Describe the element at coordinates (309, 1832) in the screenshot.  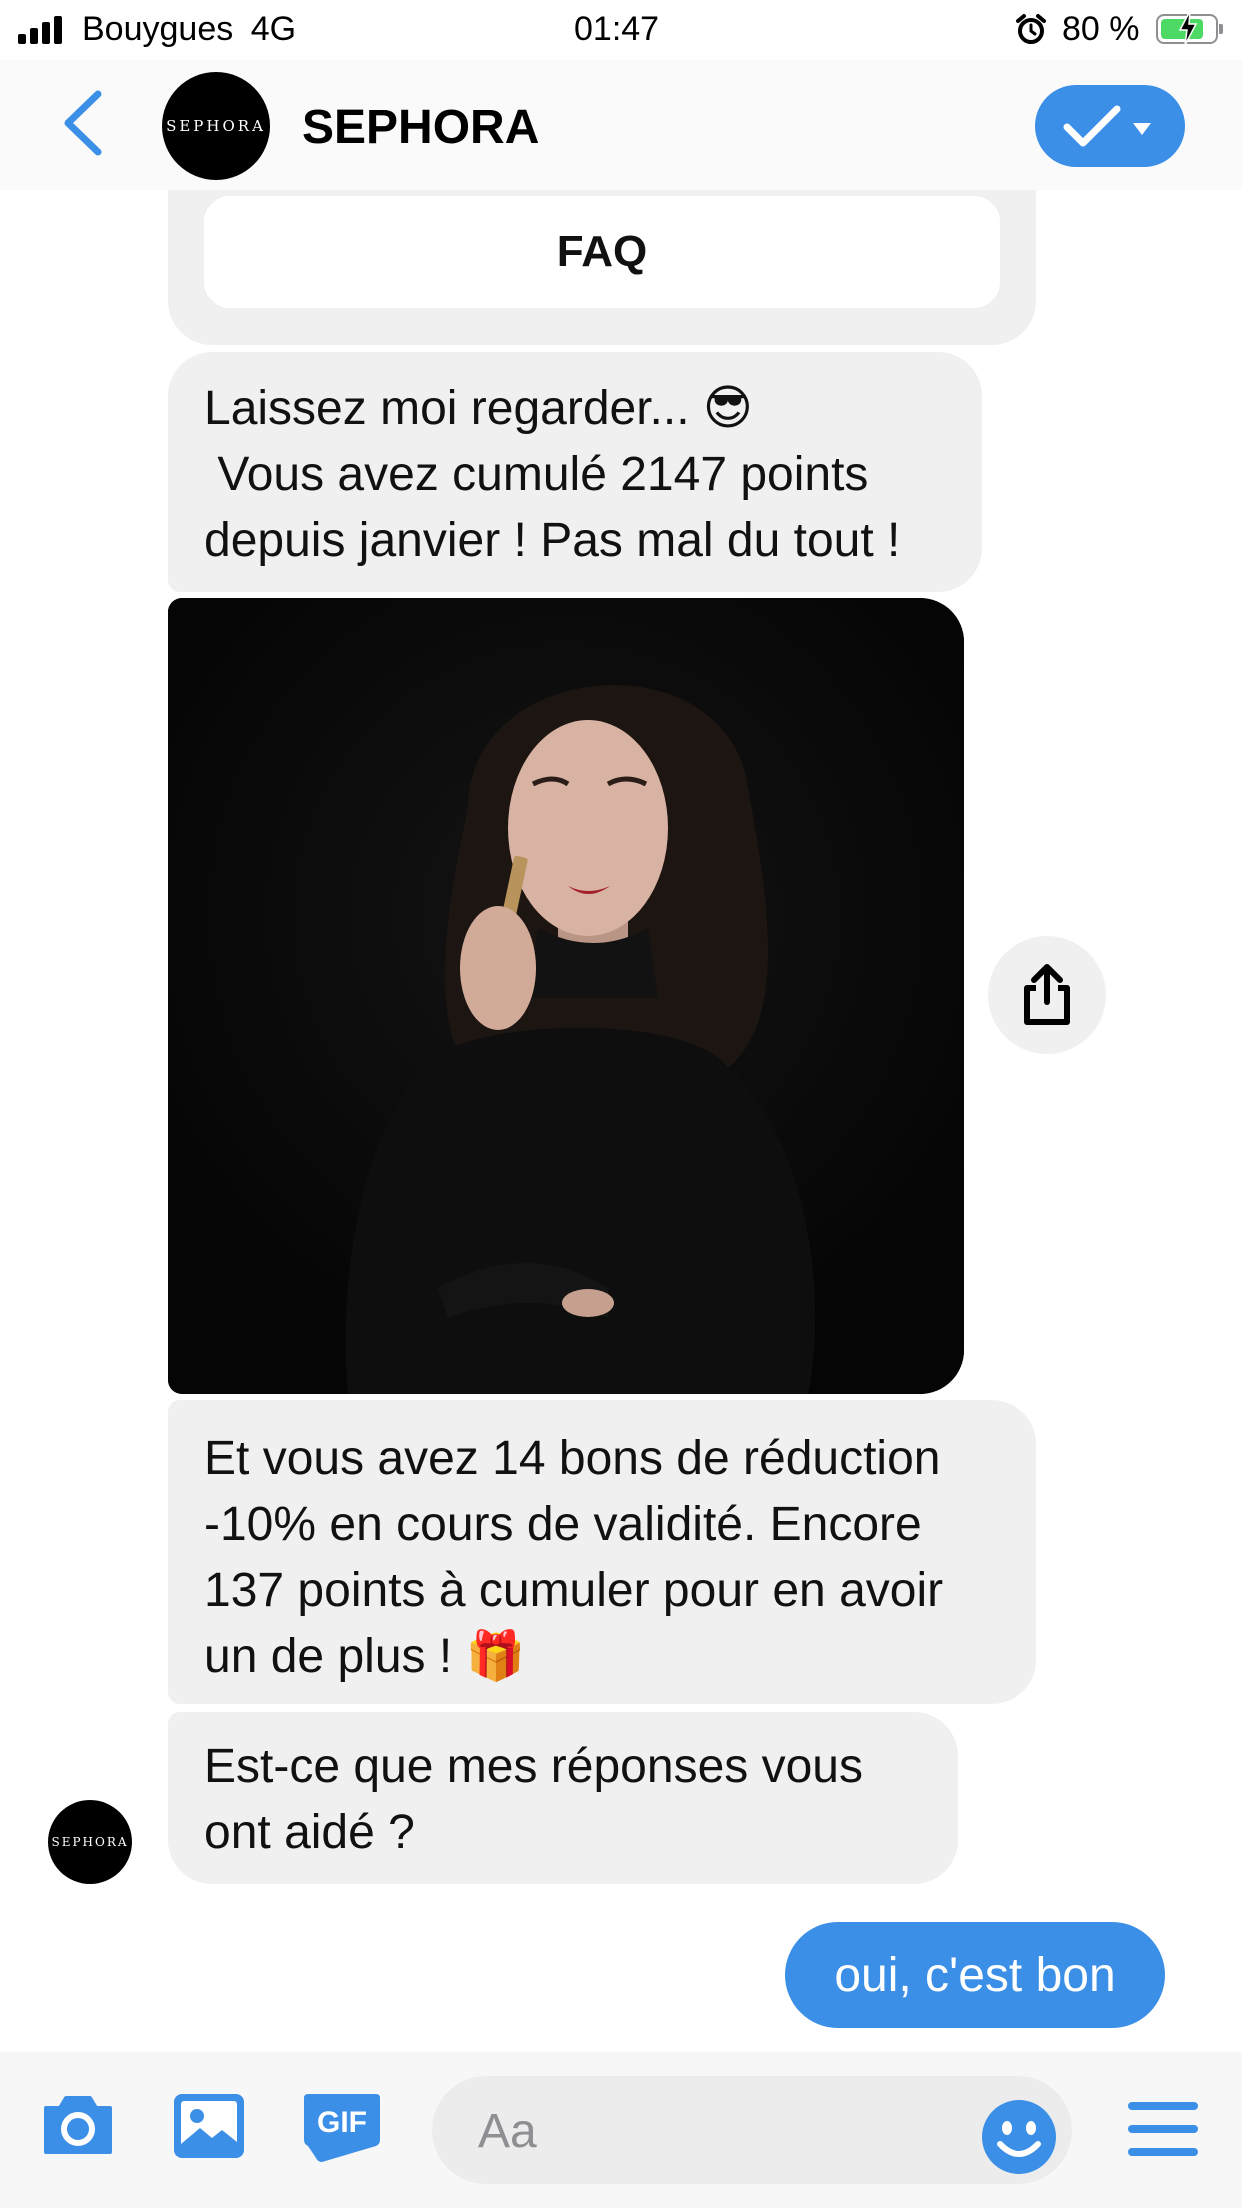
I see `message-line: ont aidé ?` at that location.